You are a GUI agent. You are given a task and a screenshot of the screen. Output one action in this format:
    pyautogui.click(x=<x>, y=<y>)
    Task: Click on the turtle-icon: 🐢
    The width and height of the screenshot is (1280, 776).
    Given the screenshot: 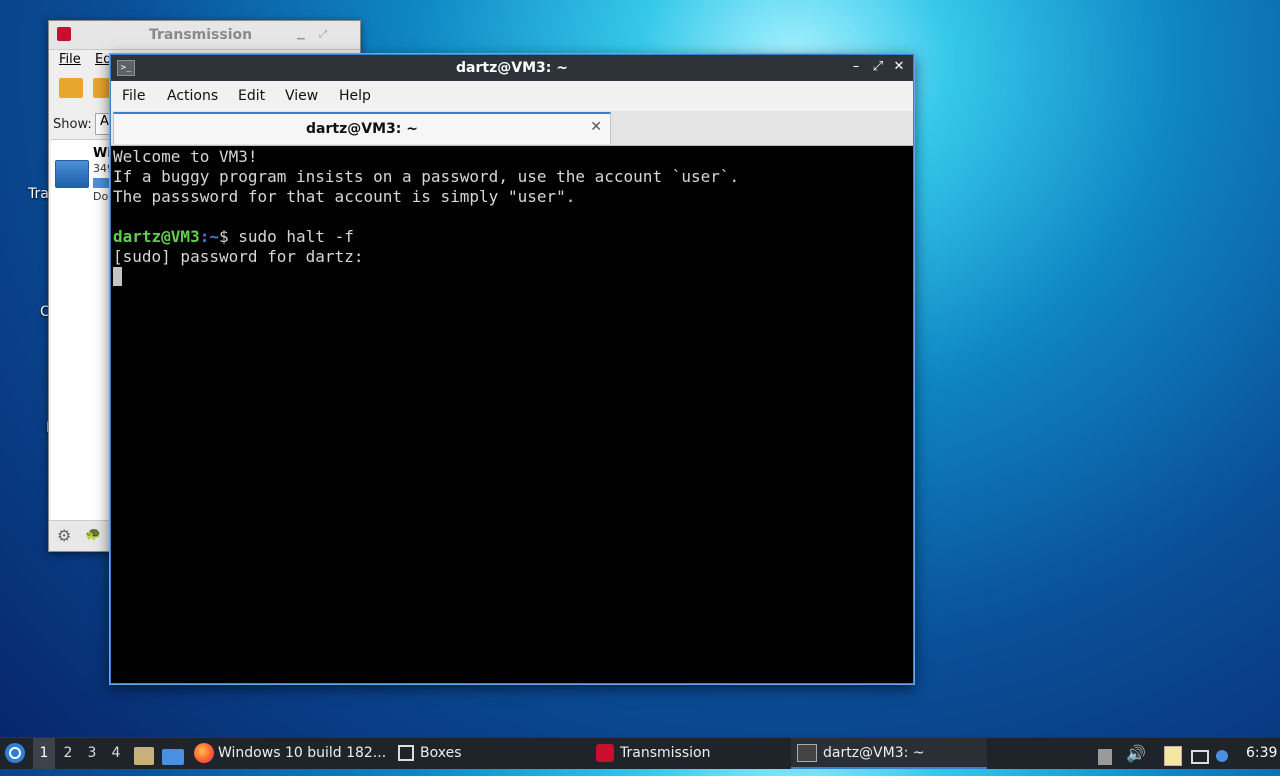 What is the action you would take?
    pyautogui.click(x=93, y=534)
    